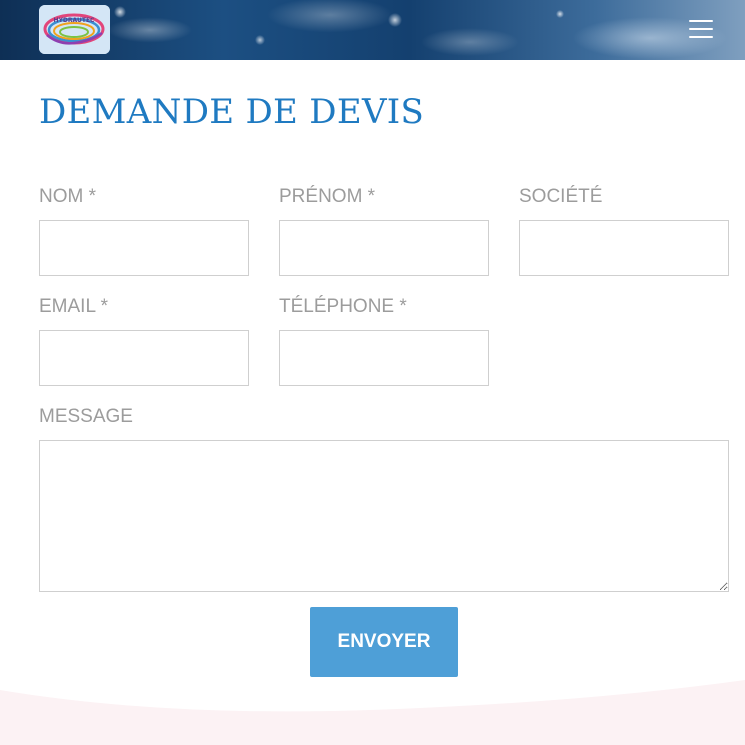 The width and height of the screenshot is (745, 745). I want to click on prenom-field, so click(384, 248).